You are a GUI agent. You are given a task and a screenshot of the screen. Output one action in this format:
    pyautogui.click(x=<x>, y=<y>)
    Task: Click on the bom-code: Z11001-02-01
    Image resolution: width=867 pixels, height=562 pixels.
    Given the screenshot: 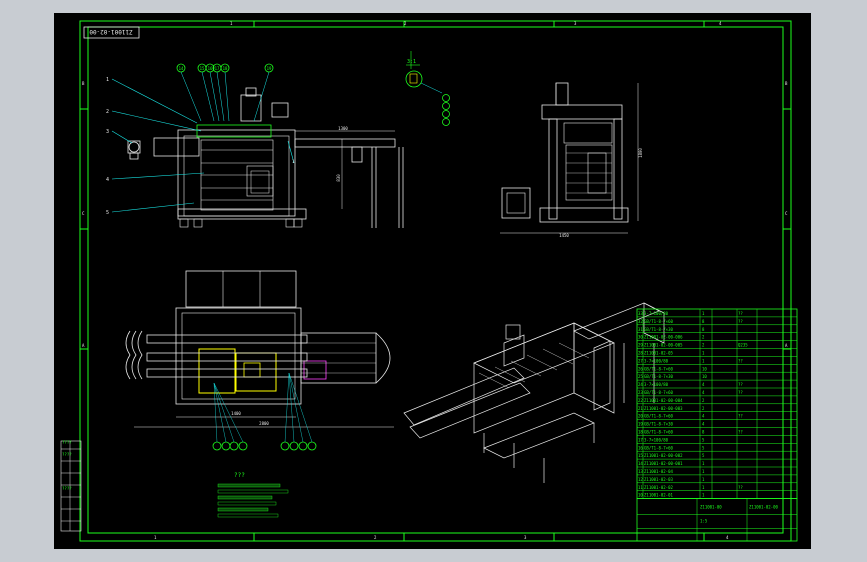 What is the action you would take?
    pyautogui.click(x=658, y=495)
    